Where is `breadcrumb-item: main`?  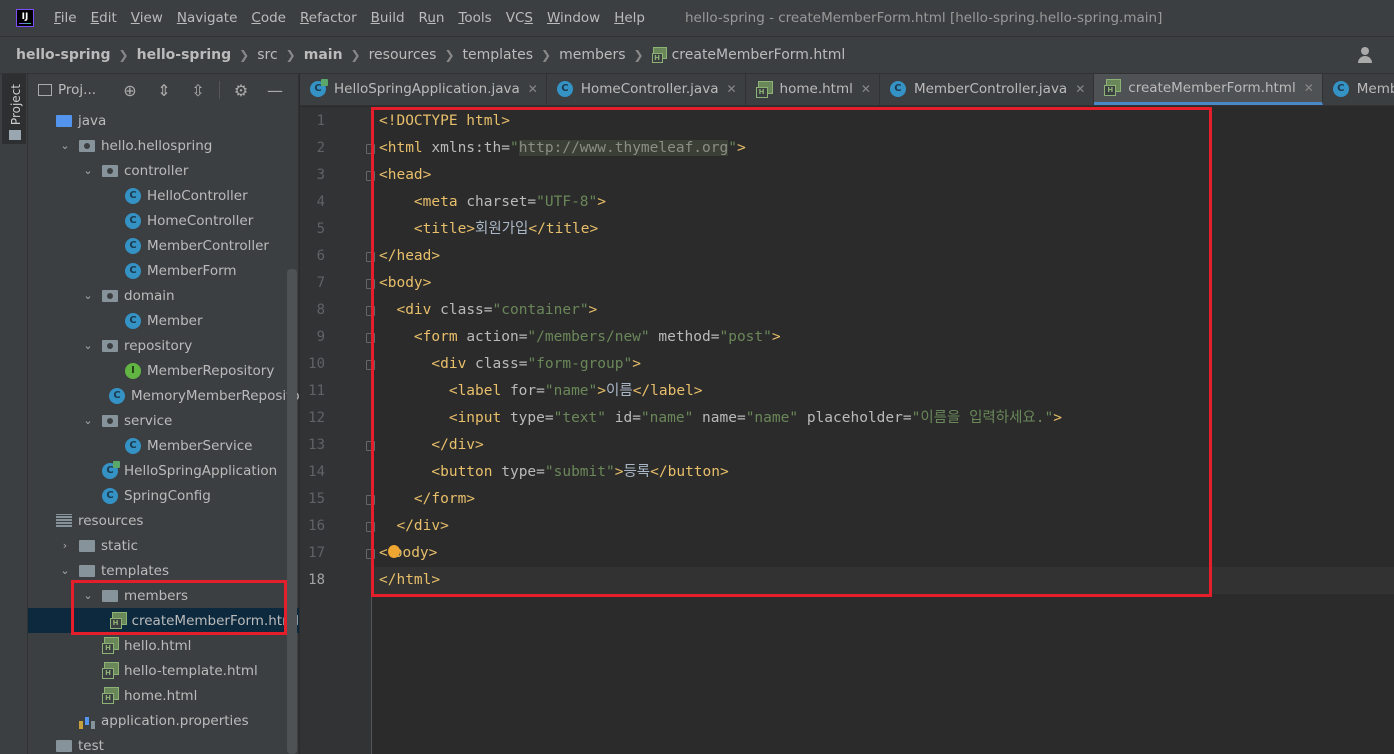
breadcrumb-item: main is located at coordinates (323, 55).